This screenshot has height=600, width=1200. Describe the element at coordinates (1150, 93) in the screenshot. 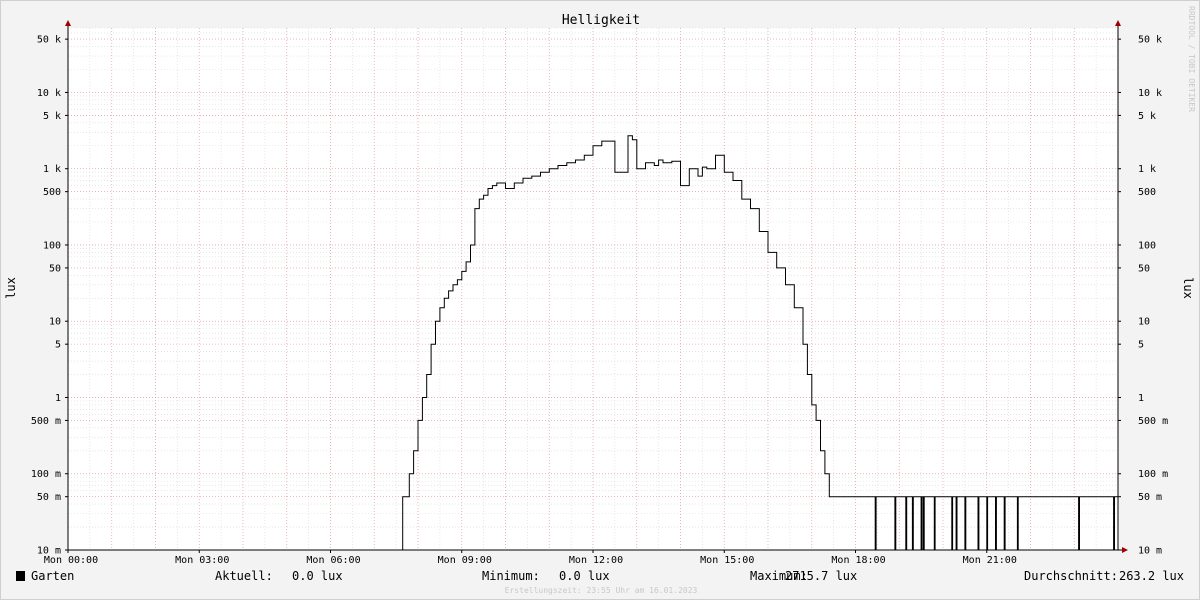

I see `y-tick-label-right: 10 k` at that location.